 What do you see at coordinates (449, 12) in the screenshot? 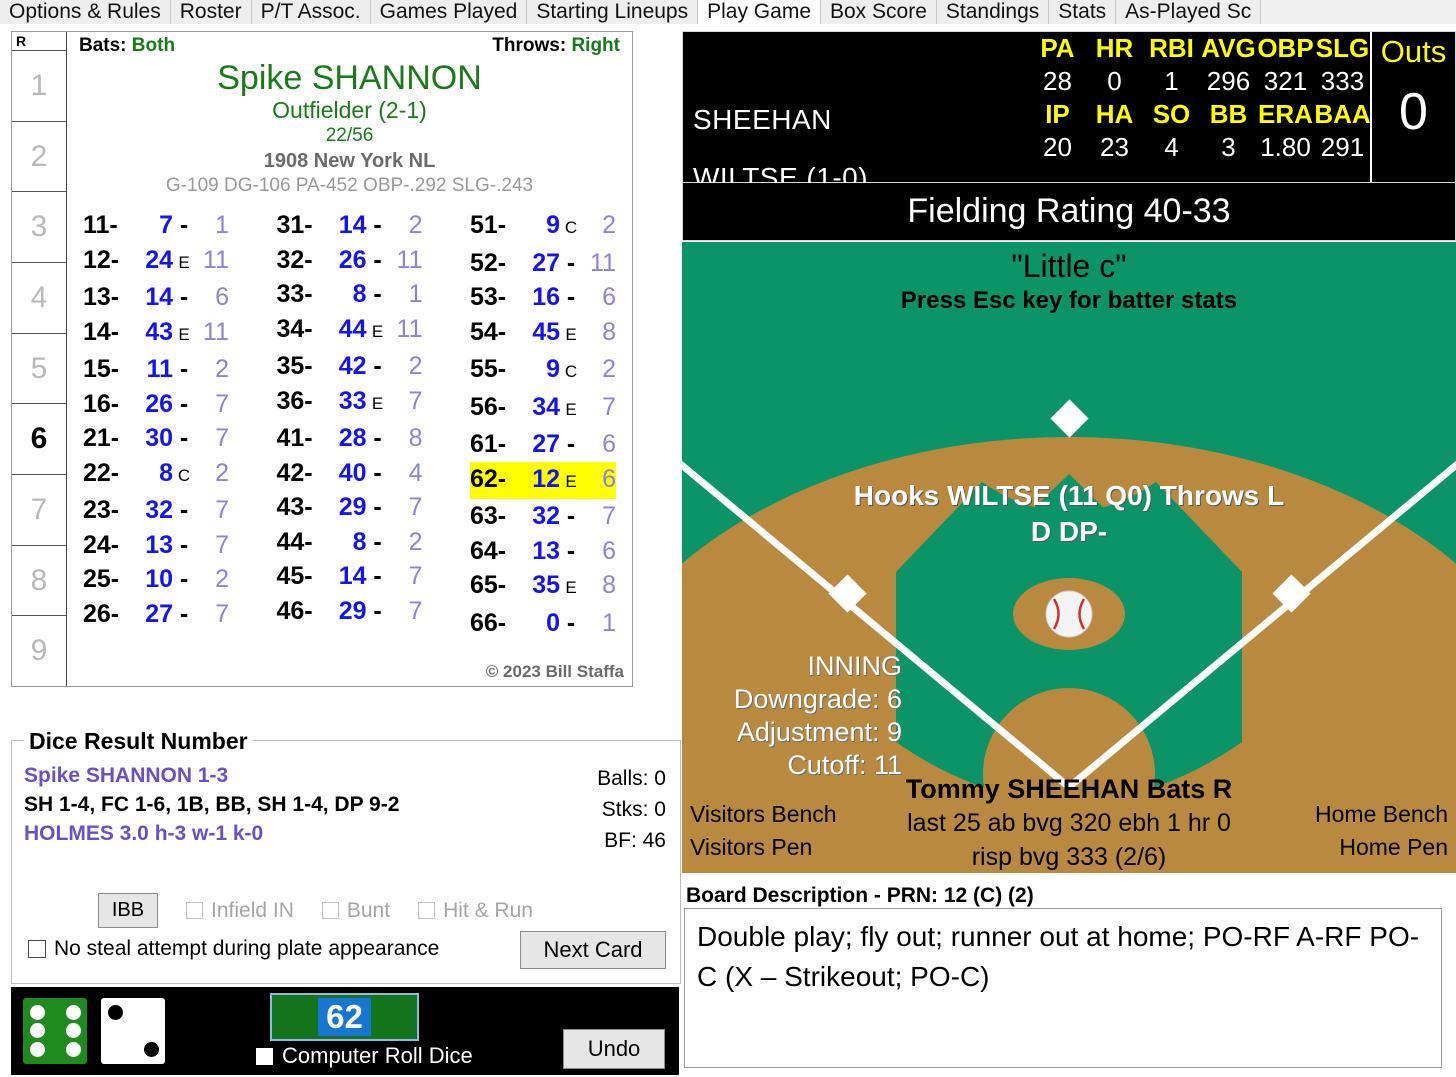
I see `tab-games-played: Games Played` at bounding box center [449, 12].